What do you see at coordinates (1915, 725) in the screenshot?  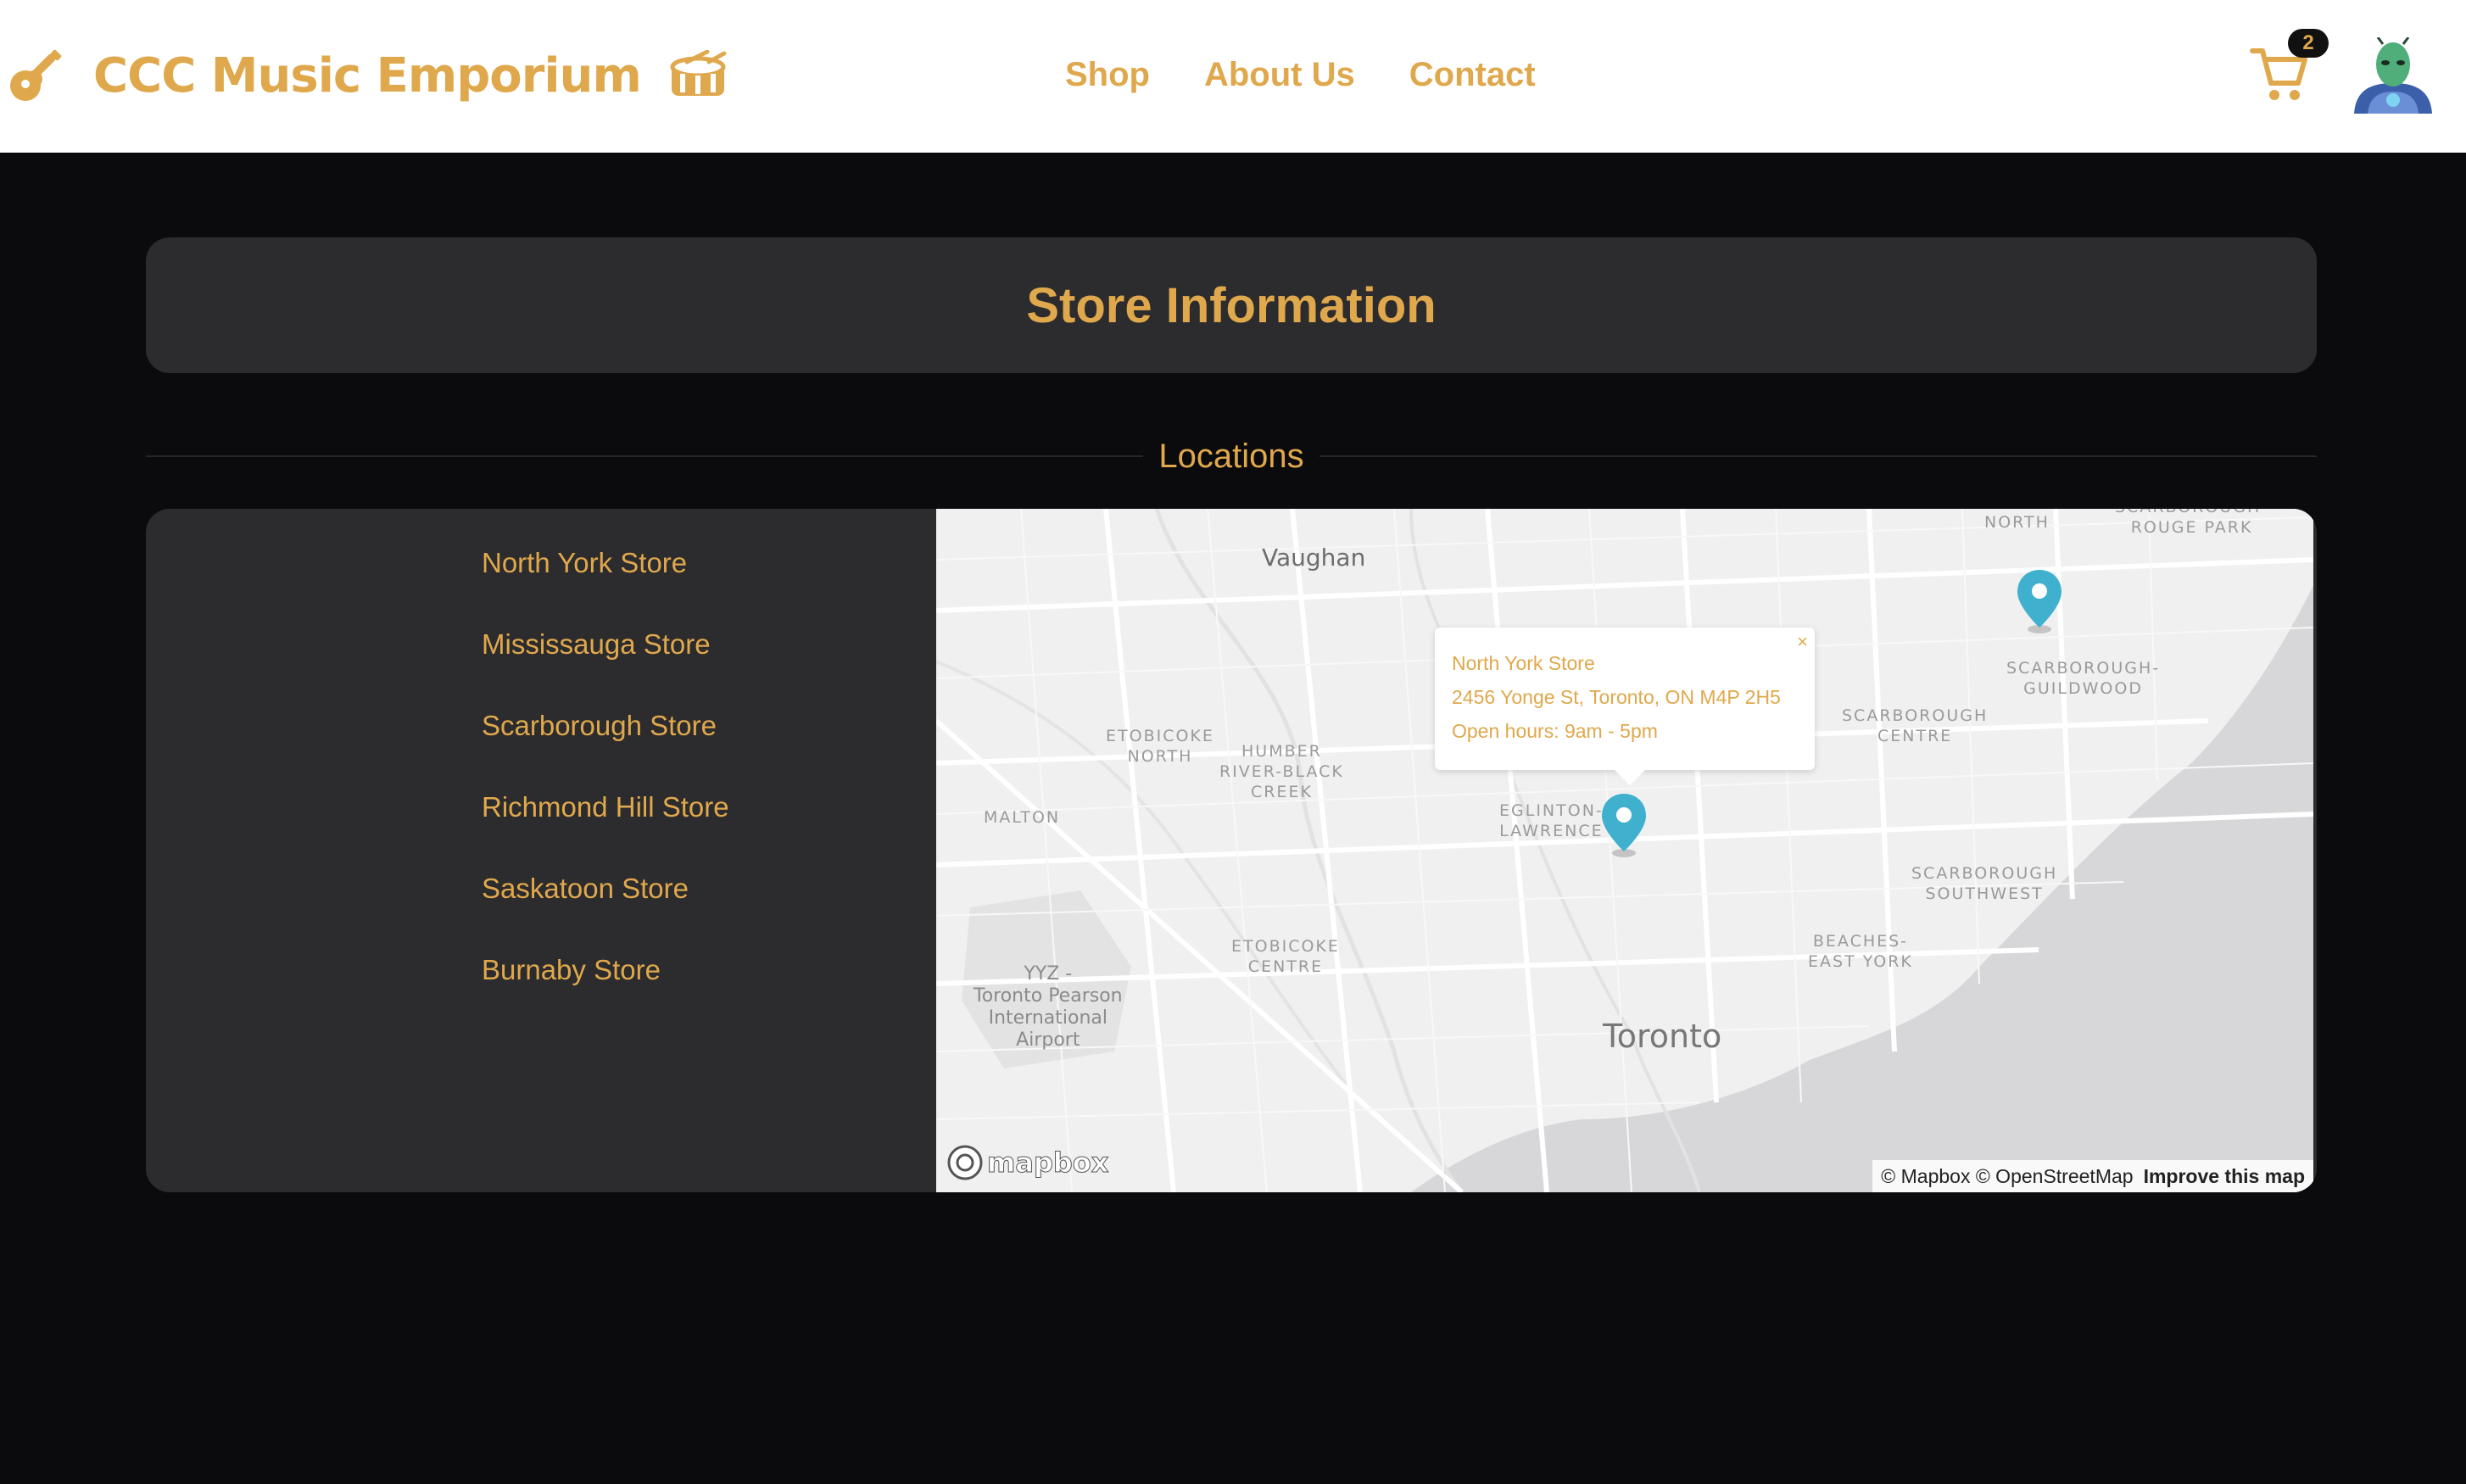 I see `map-label-scarborough-centre: SCARBOROUGH CENTRE` at bounding box center [1915, 725].